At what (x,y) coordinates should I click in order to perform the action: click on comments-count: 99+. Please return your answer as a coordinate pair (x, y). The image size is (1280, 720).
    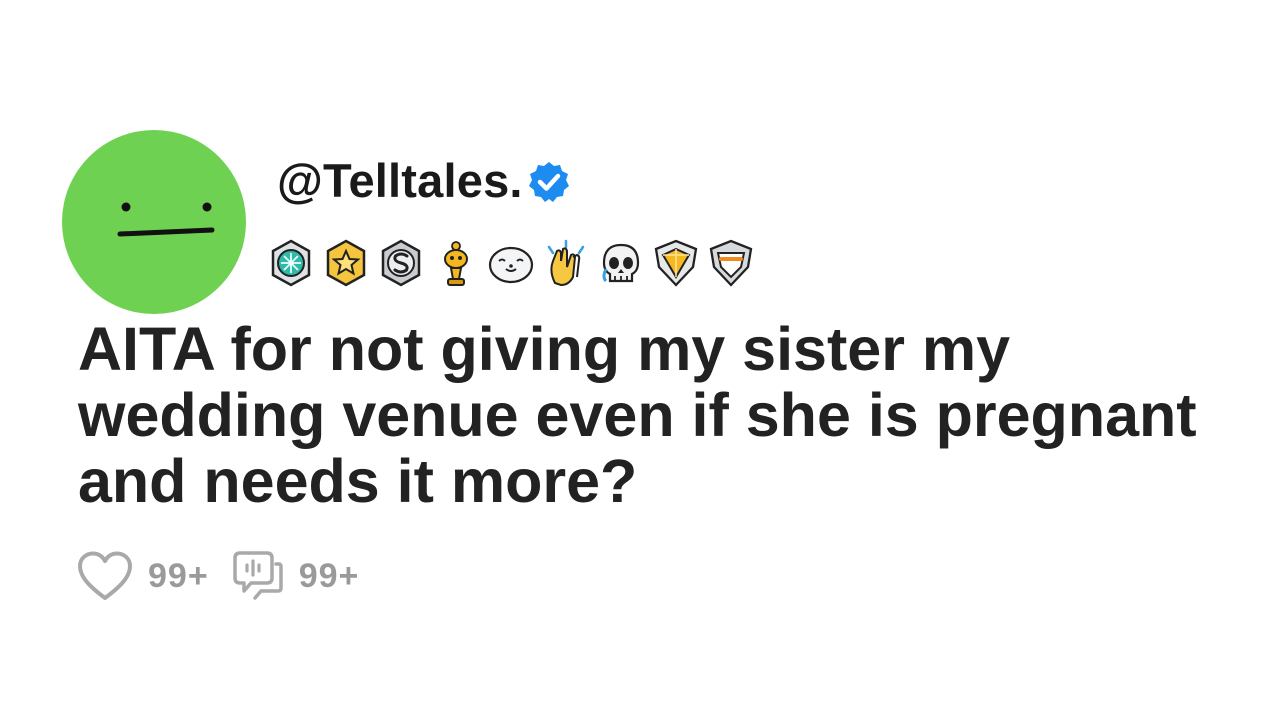
    Looking at the image, I should click on (329, 575).